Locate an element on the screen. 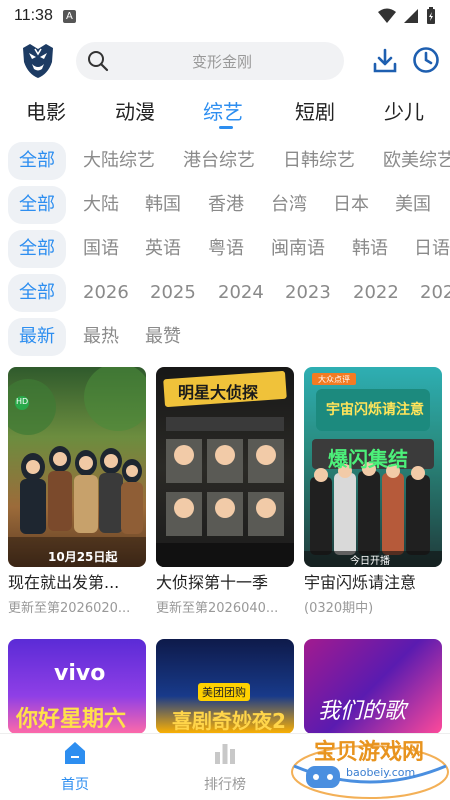 This screenshot has height=800, width=450. filter-option: 2021 is located at coordinates (435, 293).